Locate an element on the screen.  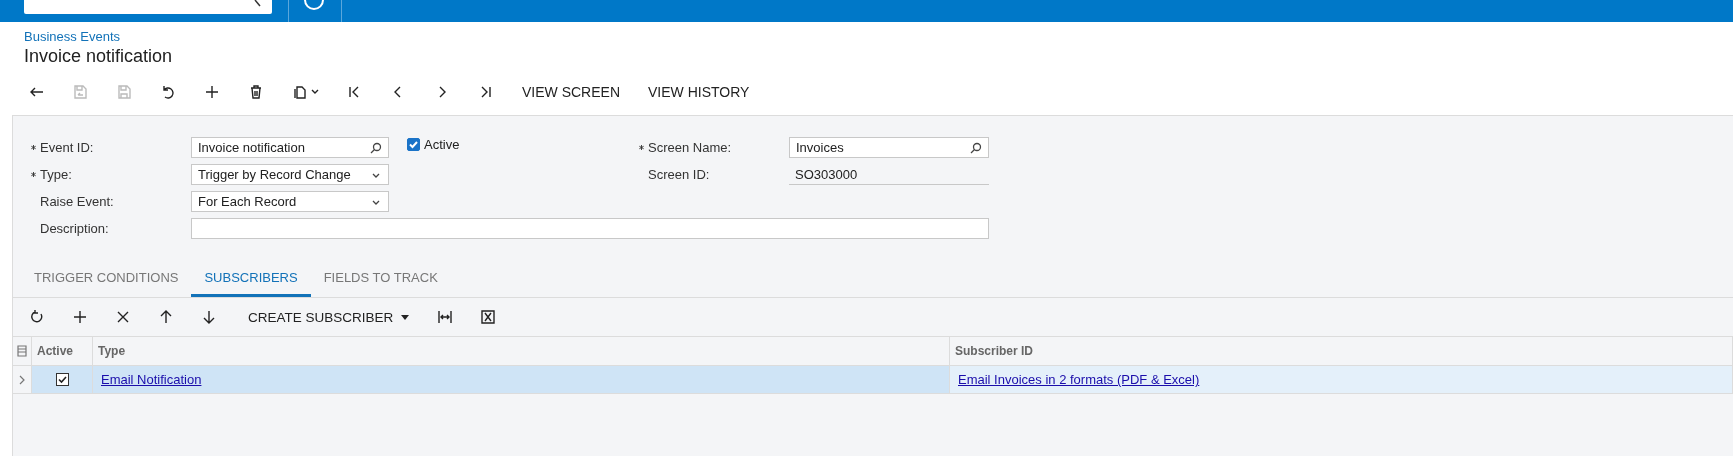
tab: FIELDS TO TRACK is located at coordinates (380, 279).